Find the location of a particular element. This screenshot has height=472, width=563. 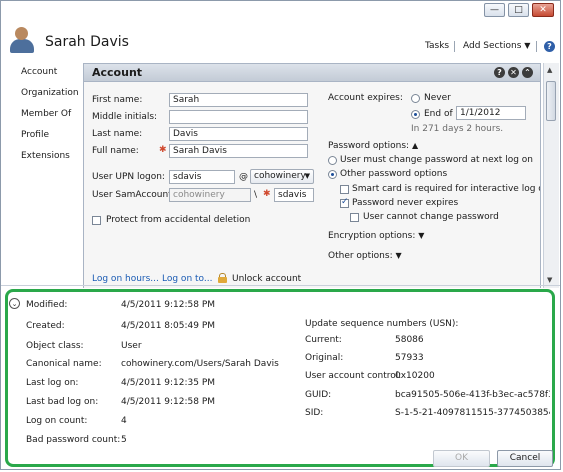

other-options-toggle: Other options: ▼ is located at coordinates (365, 256).